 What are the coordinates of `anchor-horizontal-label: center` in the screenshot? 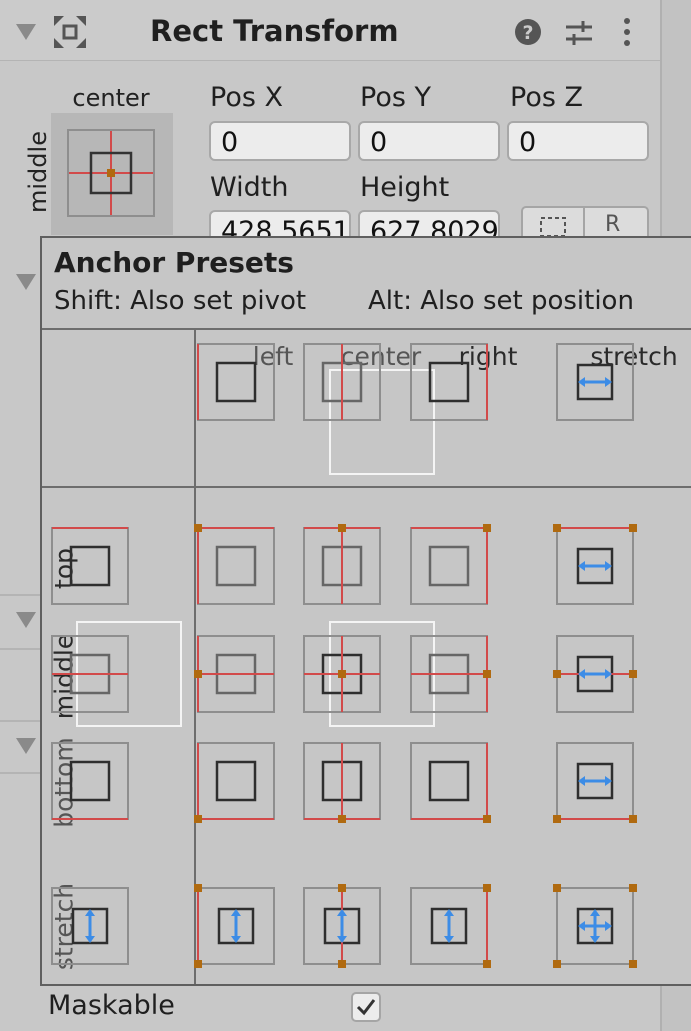 It's located at (111, 98).